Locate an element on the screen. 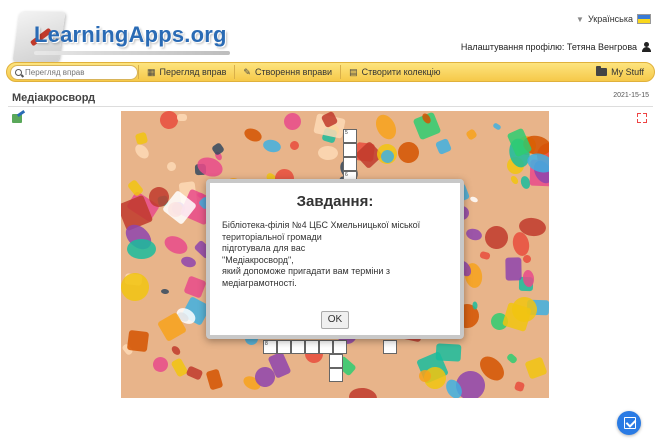 The width and height of the screenshot is (661, 441). grid-icon: ▦ is located at coordinates (151, 71).